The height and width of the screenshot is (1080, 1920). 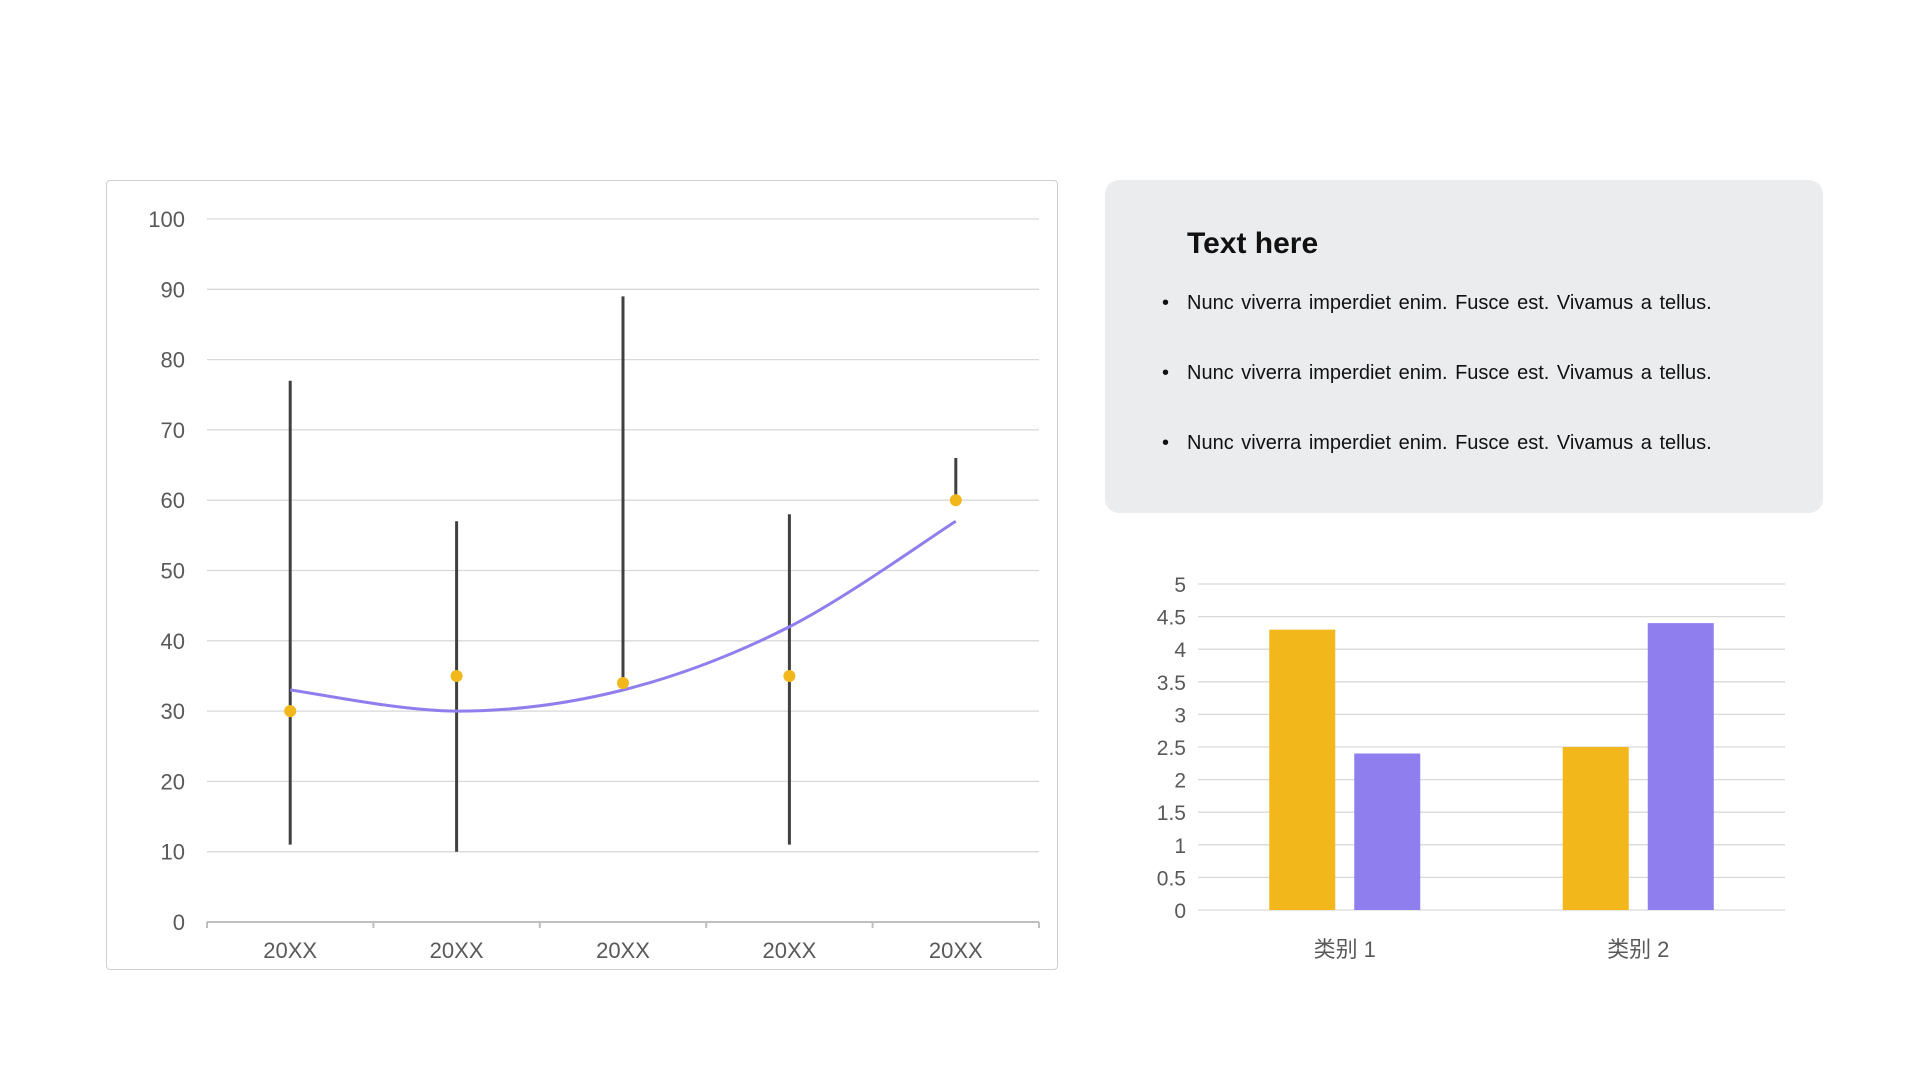 What do you see at coordinates (1171, 618) in the screenshot?
I see `y-tick-label: 4.5` at bounding box center [1171, 618].